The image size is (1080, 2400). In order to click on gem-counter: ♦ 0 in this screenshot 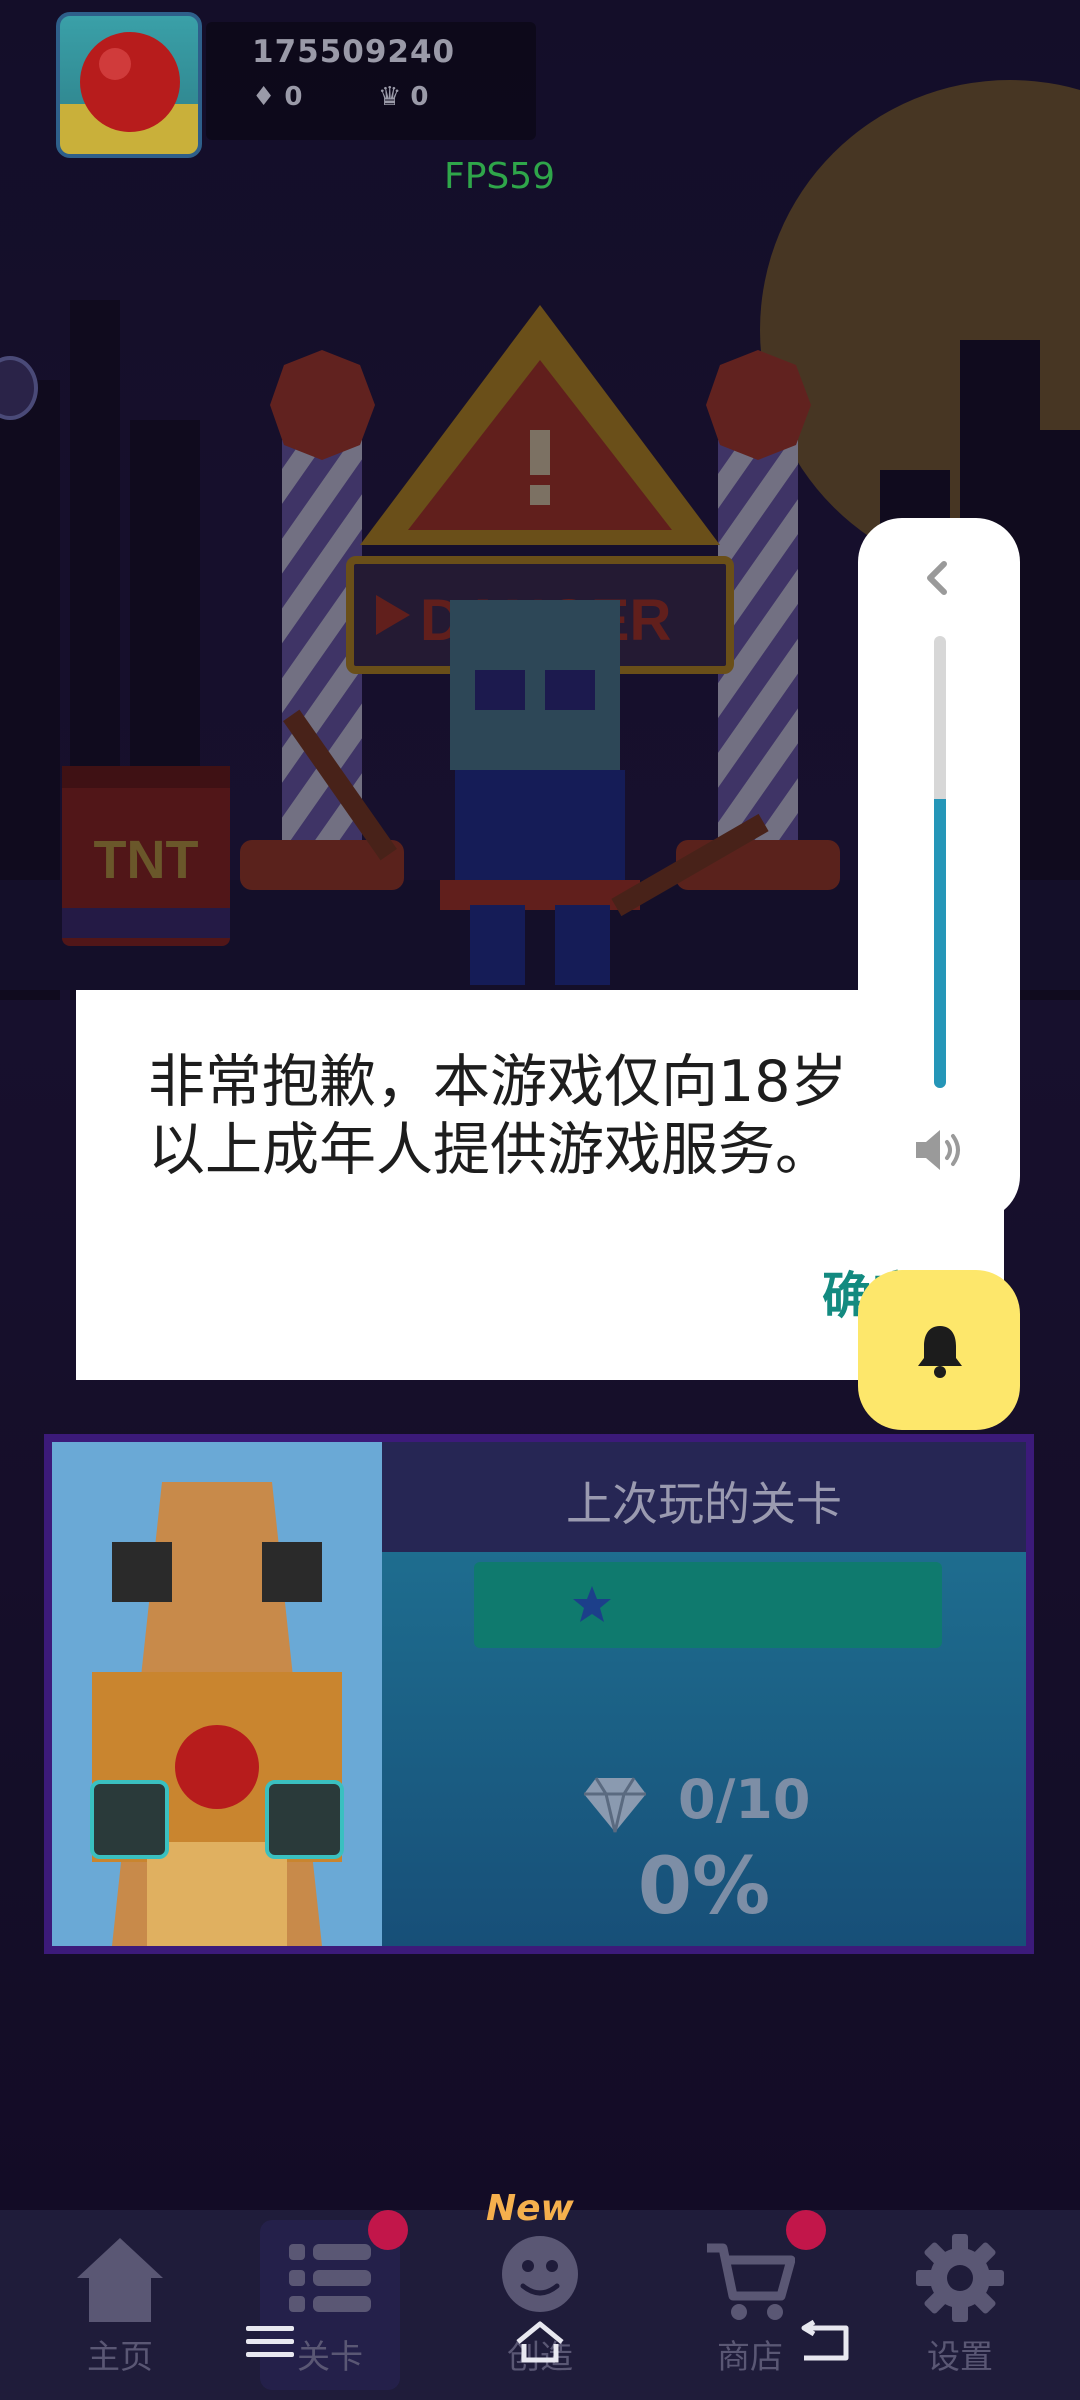, I will do `click(277, 97)`.